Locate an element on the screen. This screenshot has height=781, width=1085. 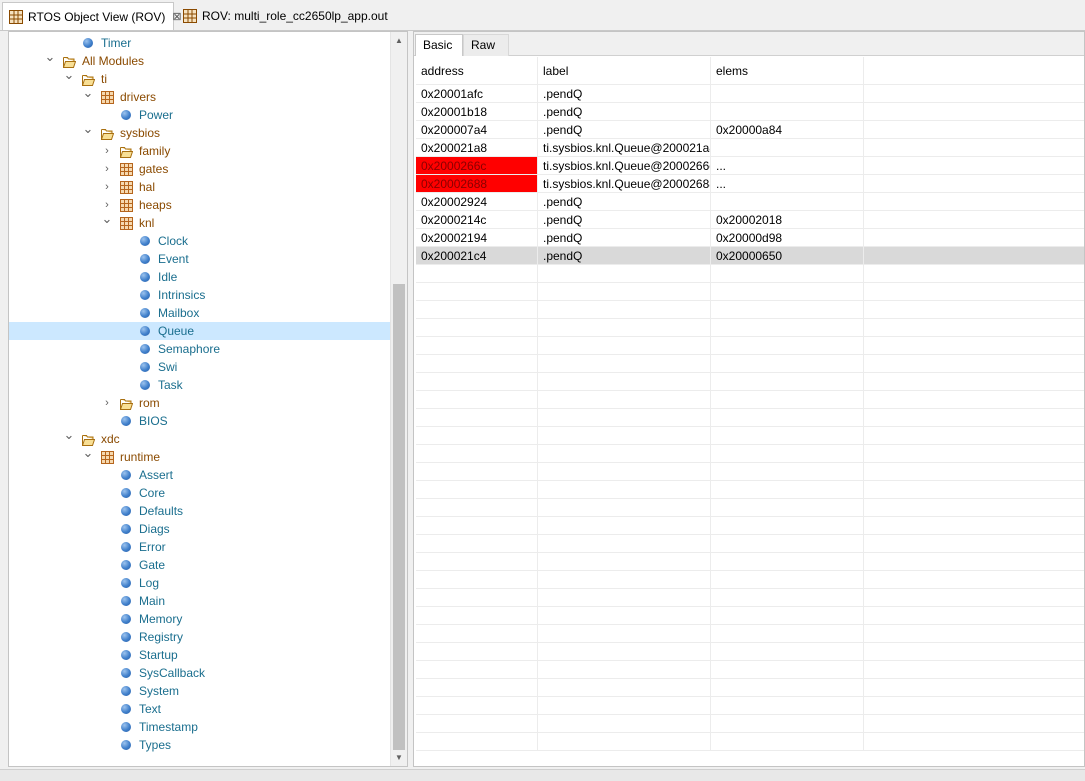
tree-item: Assert is located at coordinates (200, 475).